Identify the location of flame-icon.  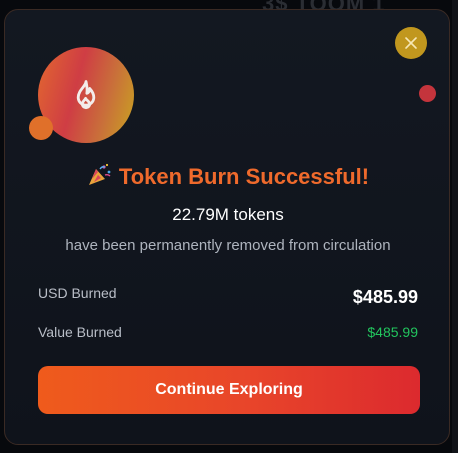
(86, 95).